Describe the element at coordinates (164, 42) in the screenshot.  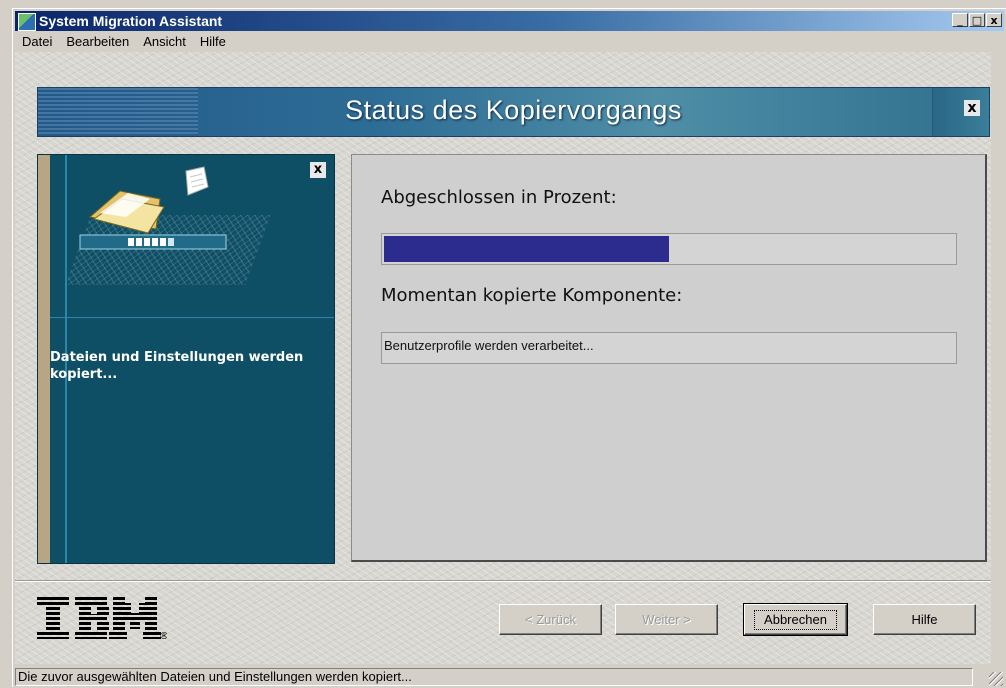
I see `menu-ansicht: Ansicht` at that location.